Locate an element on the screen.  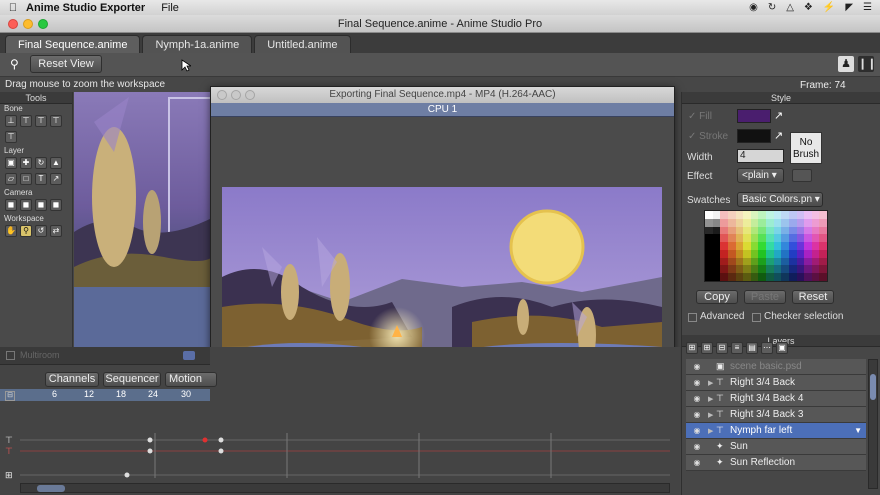
file-menu: File is located at coordinates (170, 8).